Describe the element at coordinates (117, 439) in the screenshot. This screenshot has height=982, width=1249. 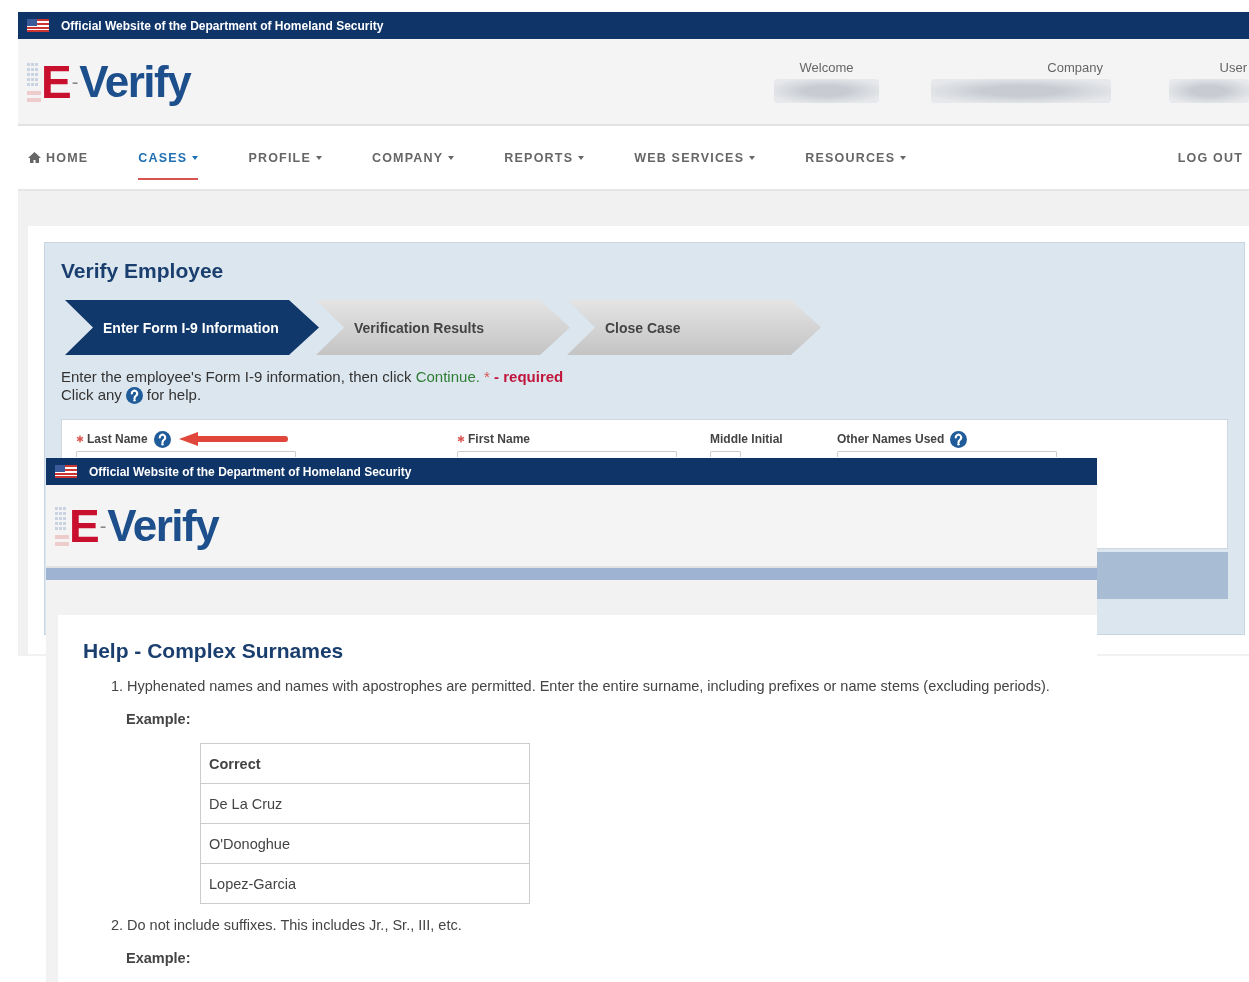
I see `field-label: Last Name` at that location.